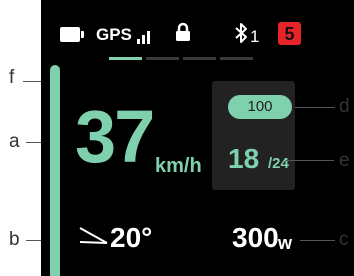 The height and width of the screenshot is (276, 354). Describe the element at coordinates (255, 237) in the screenshot. I see `power-value: 300` at that location.